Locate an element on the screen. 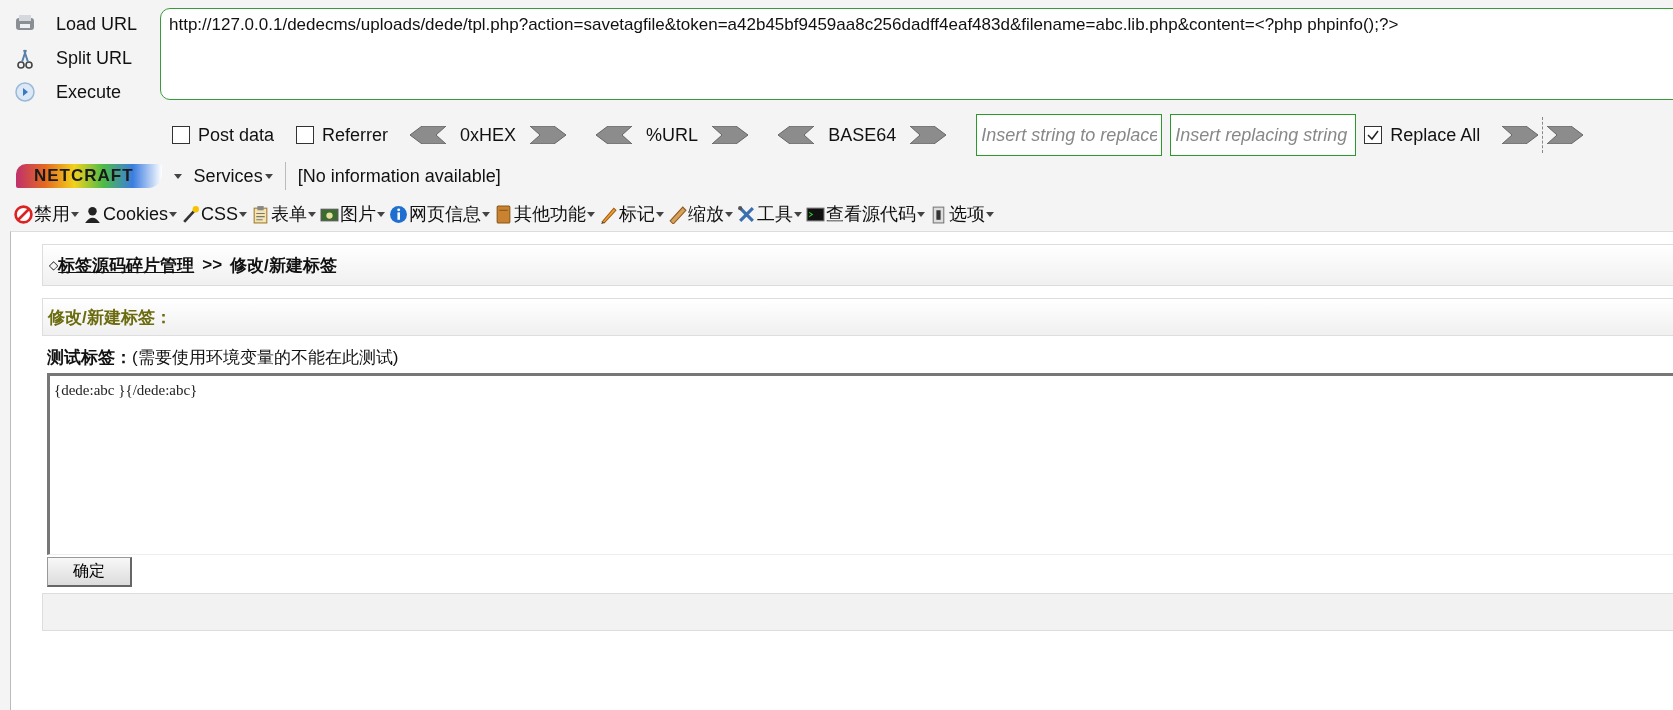 The height and width of the screenshot is (710, 1673). services-menu: Services is located at coordinates (233, 176).